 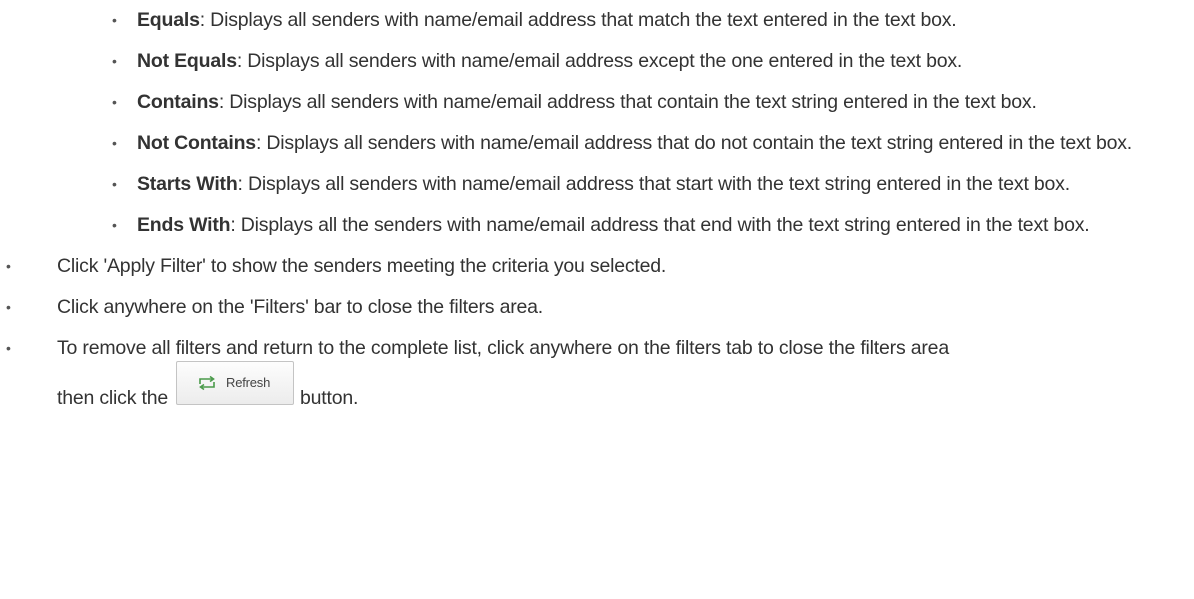 What do you see at coordinates (168, 20) in the screenshot?
I see `option-term: Equals` at bounding box center [168, 20].